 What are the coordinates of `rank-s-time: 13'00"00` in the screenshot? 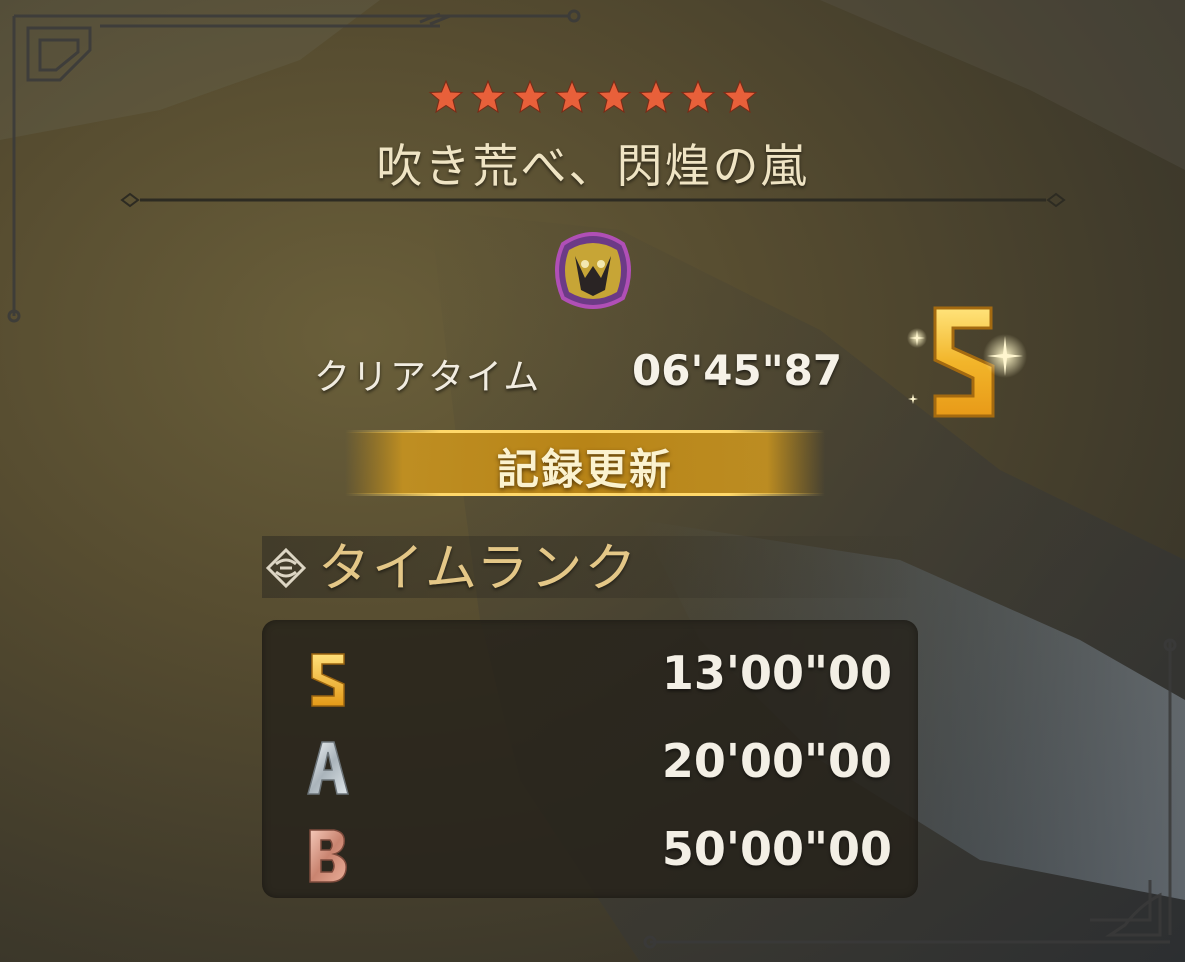 It's located at (776, 673).